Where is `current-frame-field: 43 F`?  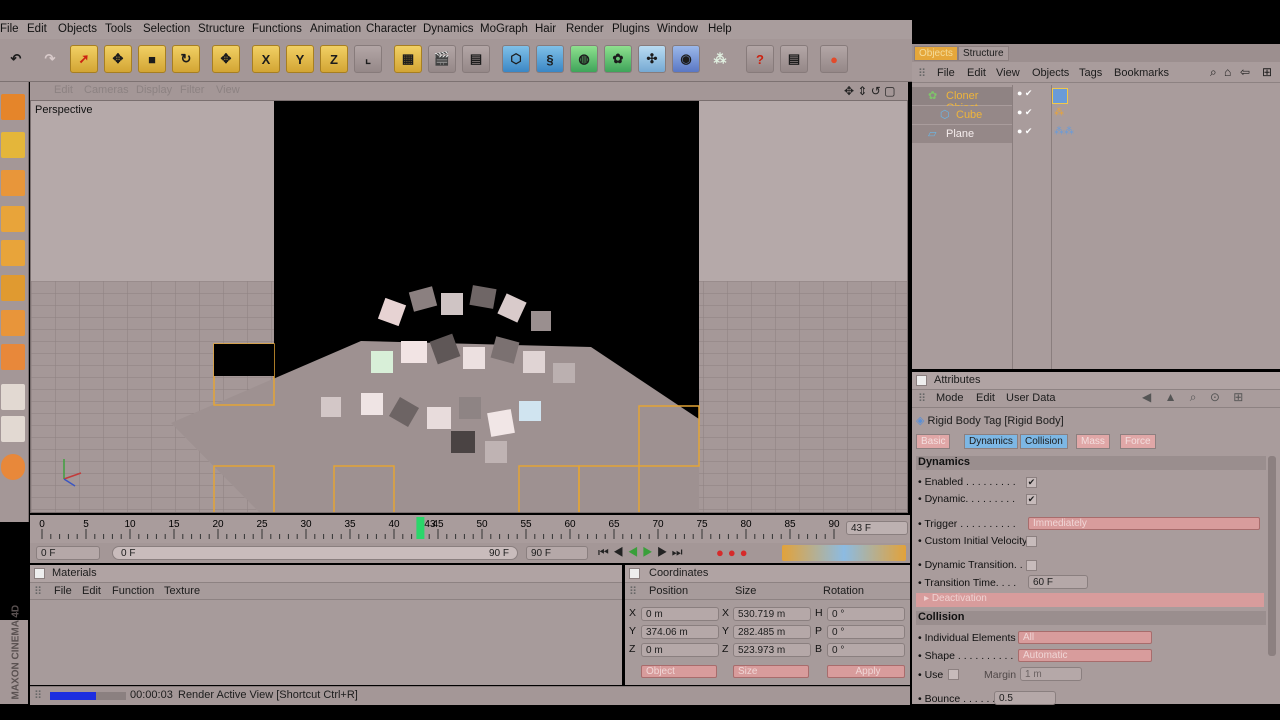
current-frame-field: 43 F is located at coordinates (877, 528).